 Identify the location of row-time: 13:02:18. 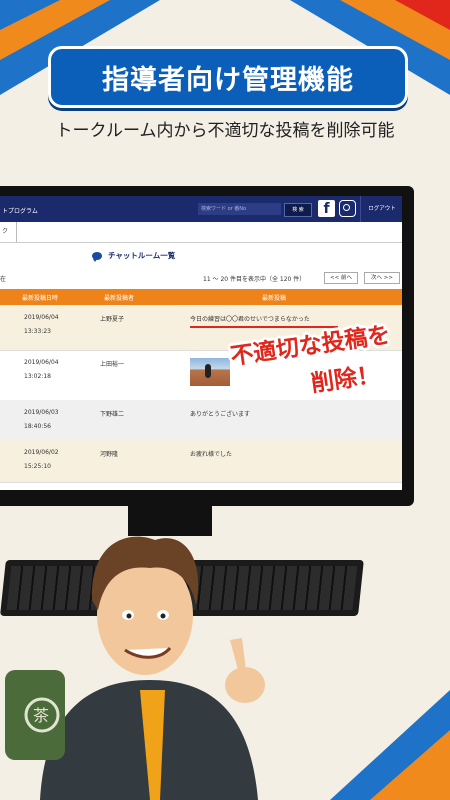
(37, 376).